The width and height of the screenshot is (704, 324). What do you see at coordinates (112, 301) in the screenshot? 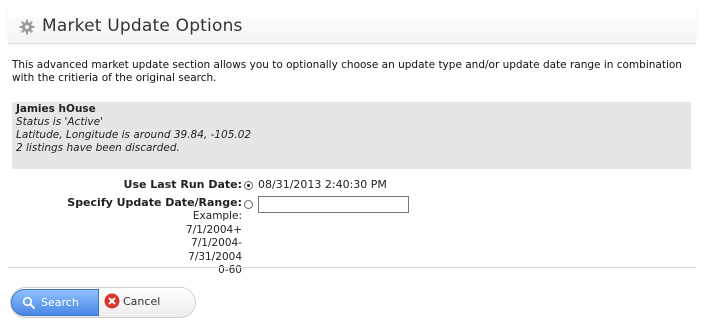
I see `cancel-icon` at bounding box center [112, 301].